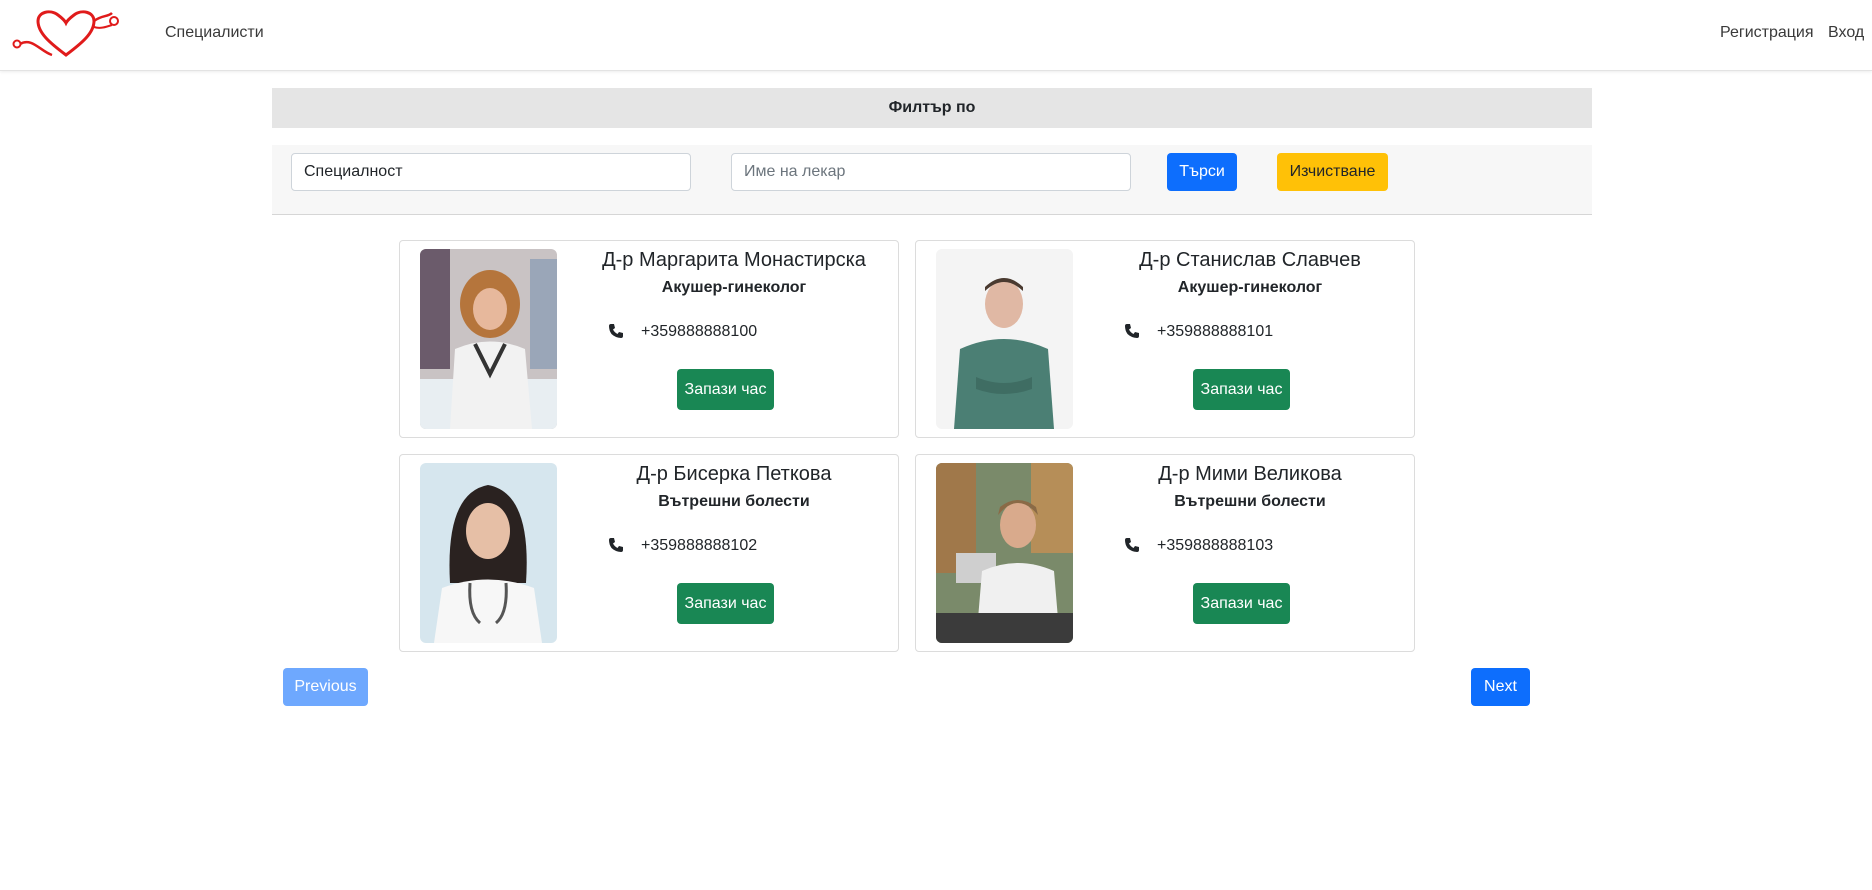  Describe the element at coordinates (1215, 545) in the screenshot. I see `doctor-phone: +359888888103` at that location.